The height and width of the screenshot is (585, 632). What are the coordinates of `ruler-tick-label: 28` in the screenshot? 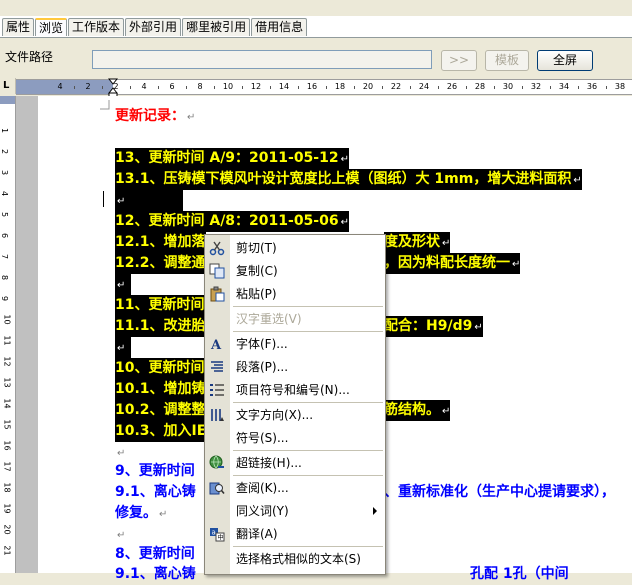 It's located at (480, 86).